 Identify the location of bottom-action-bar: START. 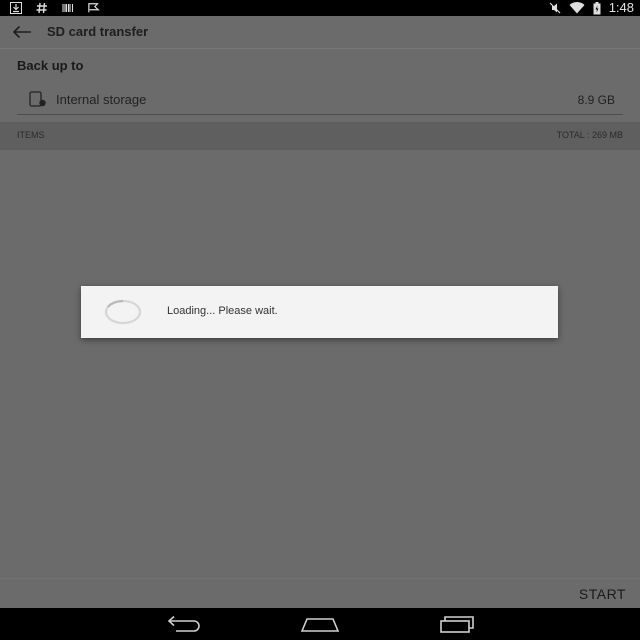
(320, 593).